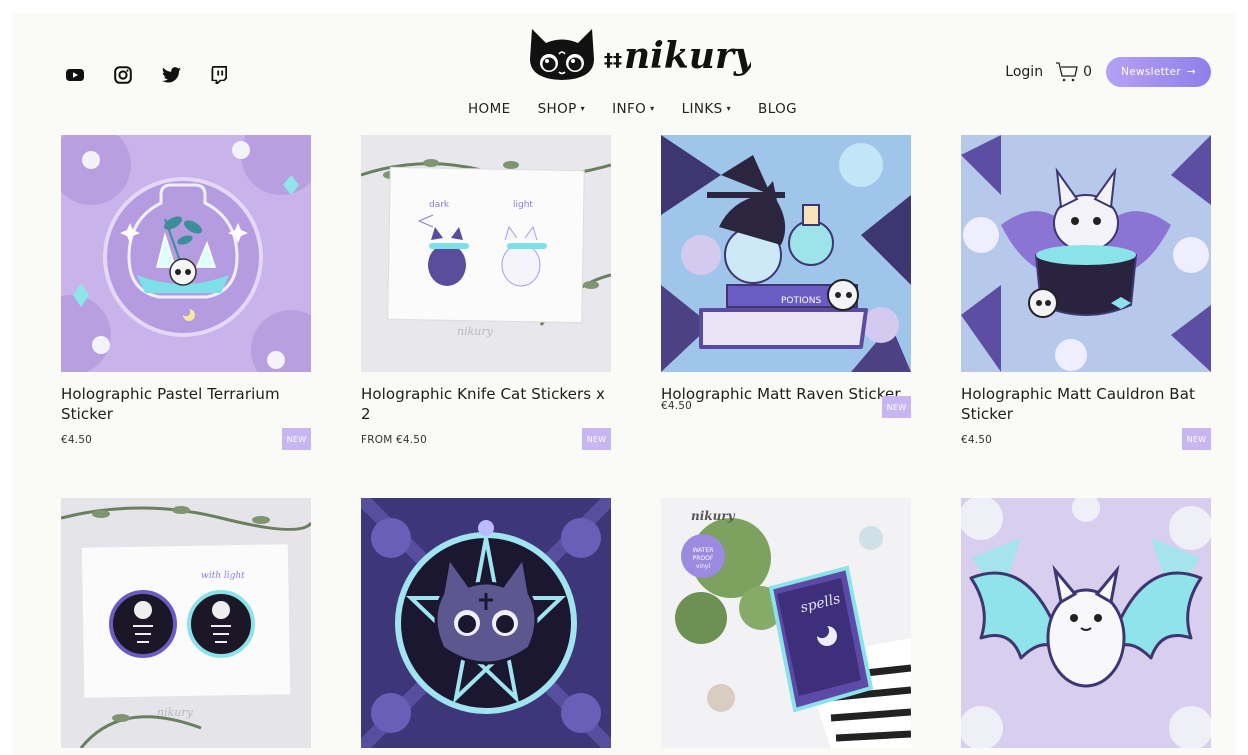 This screenshot has width=1248, height=755. Describe the element at coordinates (1191, 72) in the screenshot. I see `arrow-right-icon: →` at that location.